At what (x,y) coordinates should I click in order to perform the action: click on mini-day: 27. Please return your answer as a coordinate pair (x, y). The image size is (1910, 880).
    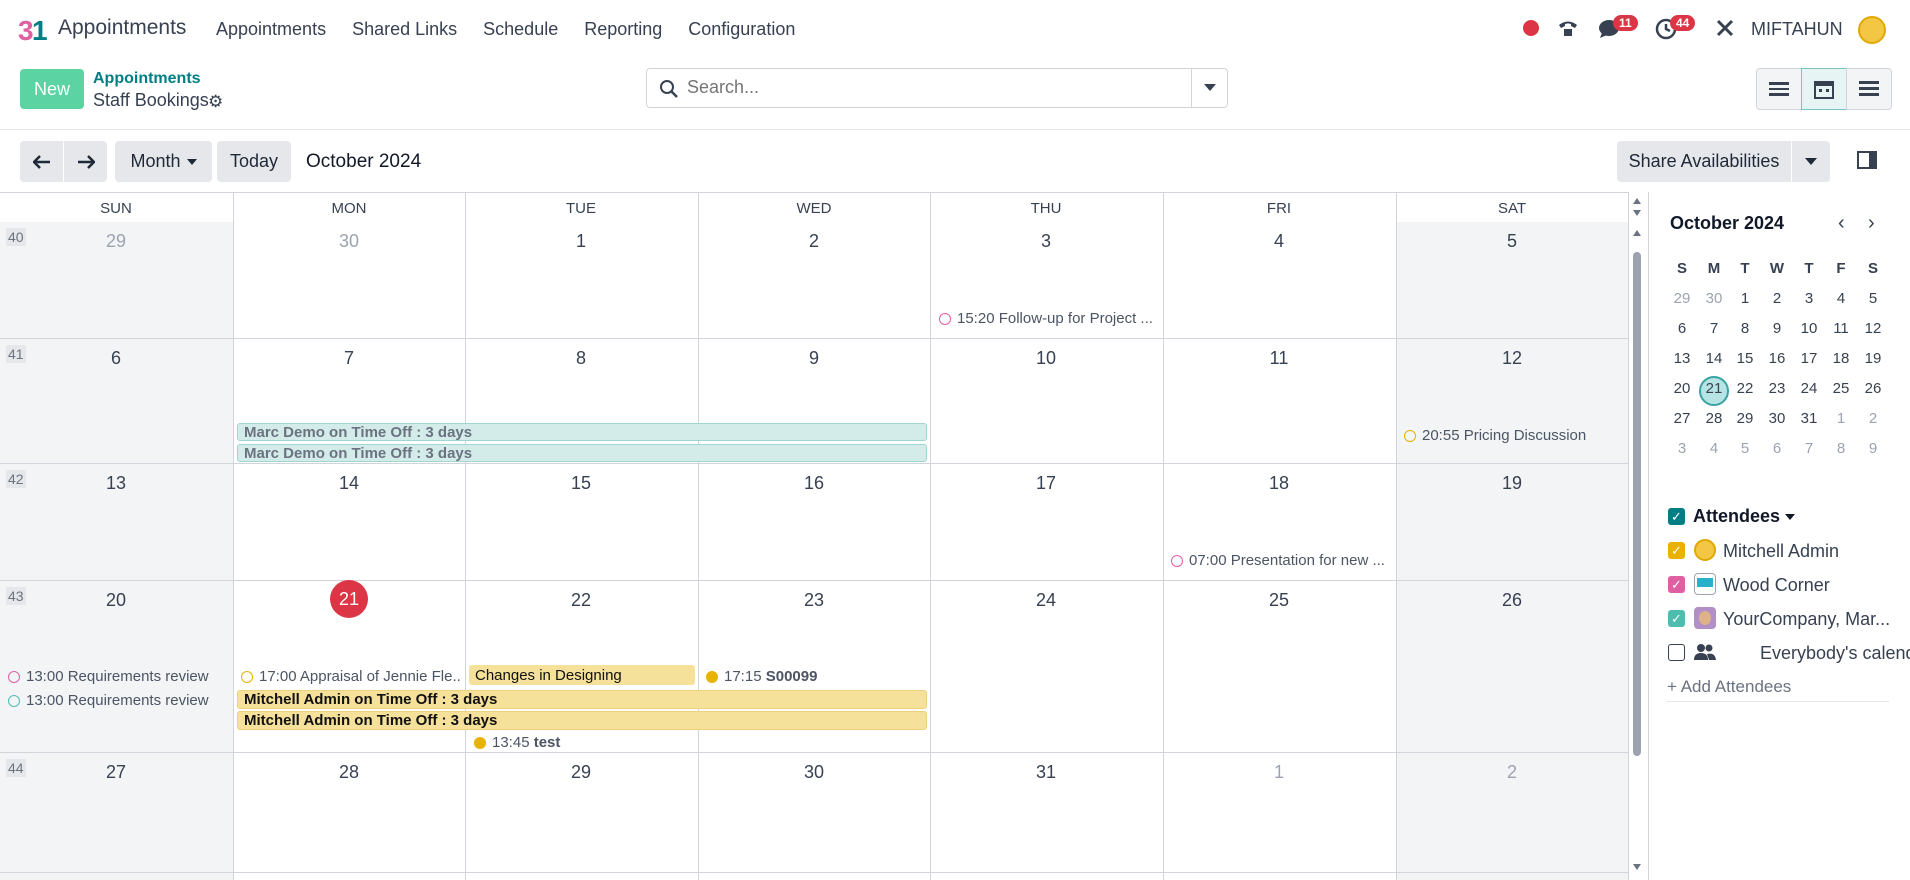
    Looking at the image, I should click on (1682, 418).